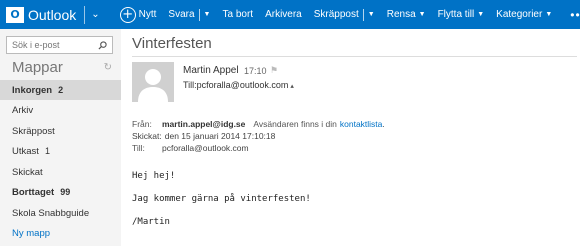 This screenshot has width=580, height=246. Describe the element at coordinates (51, 213) in the screenshot. I see `folder-label: Skola Snabbguide` at that location.